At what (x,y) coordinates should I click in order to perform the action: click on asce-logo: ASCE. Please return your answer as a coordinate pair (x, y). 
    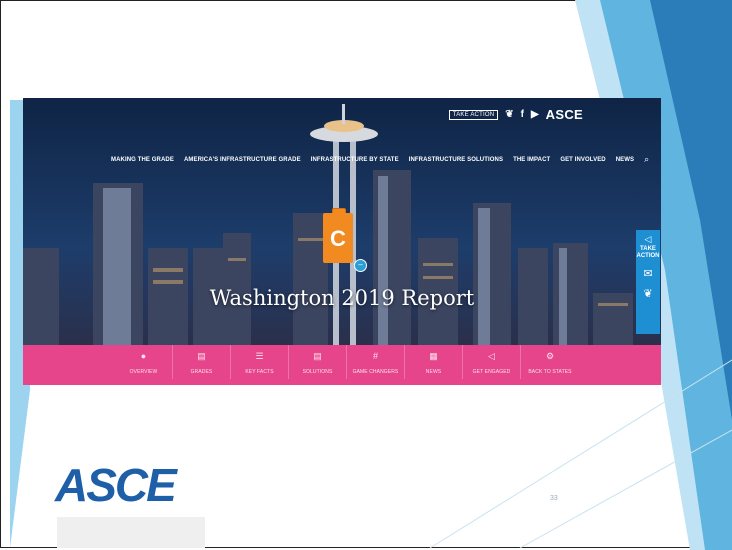
    Looking at the image, I should click on (116, 485).